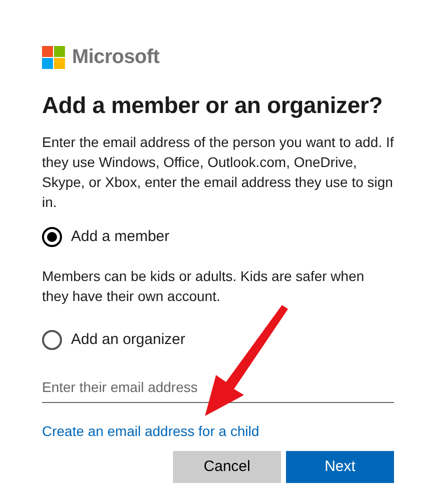 This screenshot has height=488, width=433. What do you see at coordinates (151, 431) in the screenshot?
I see `child-email-link: Create an email address for a child` at bounding box center [151, 431].